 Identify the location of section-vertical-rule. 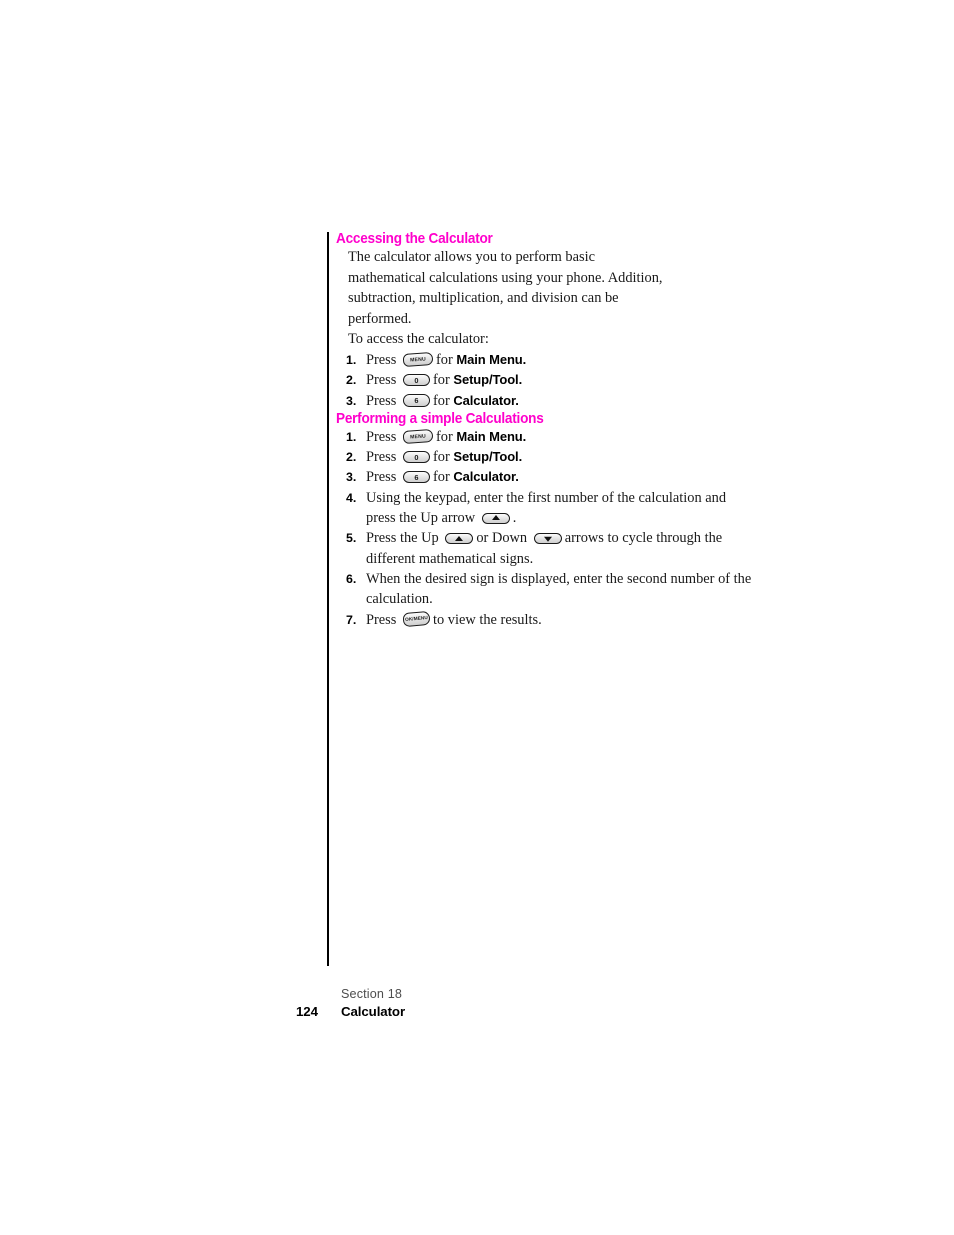
(328, 599).